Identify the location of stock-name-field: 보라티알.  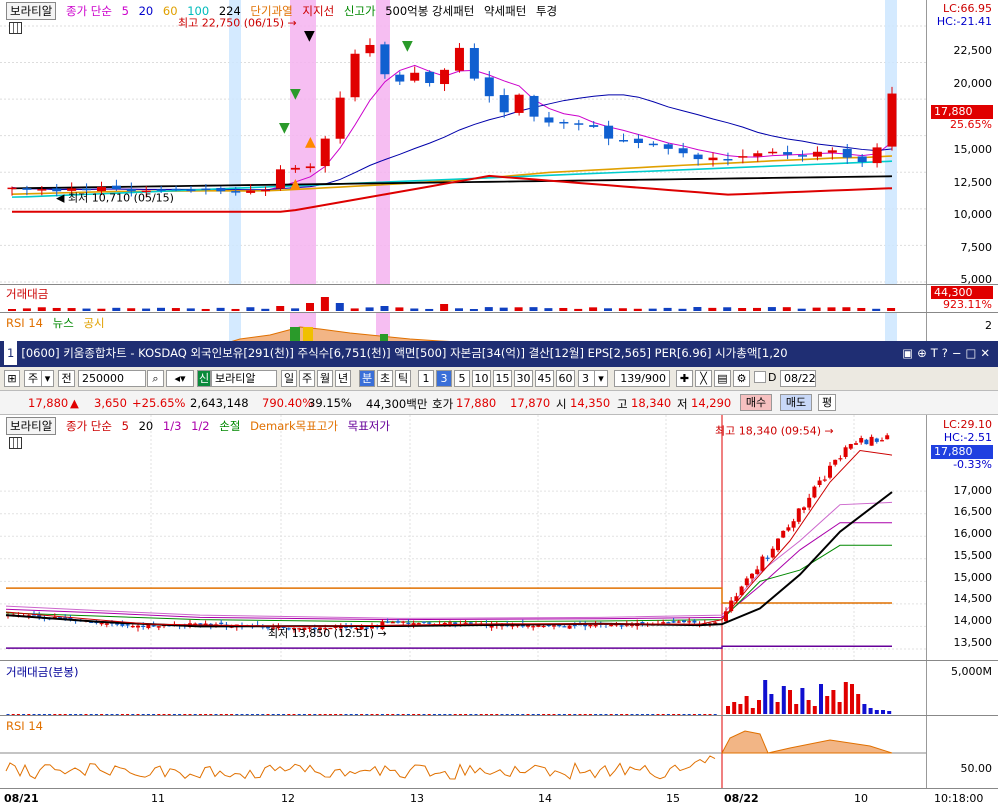
(244, 378).